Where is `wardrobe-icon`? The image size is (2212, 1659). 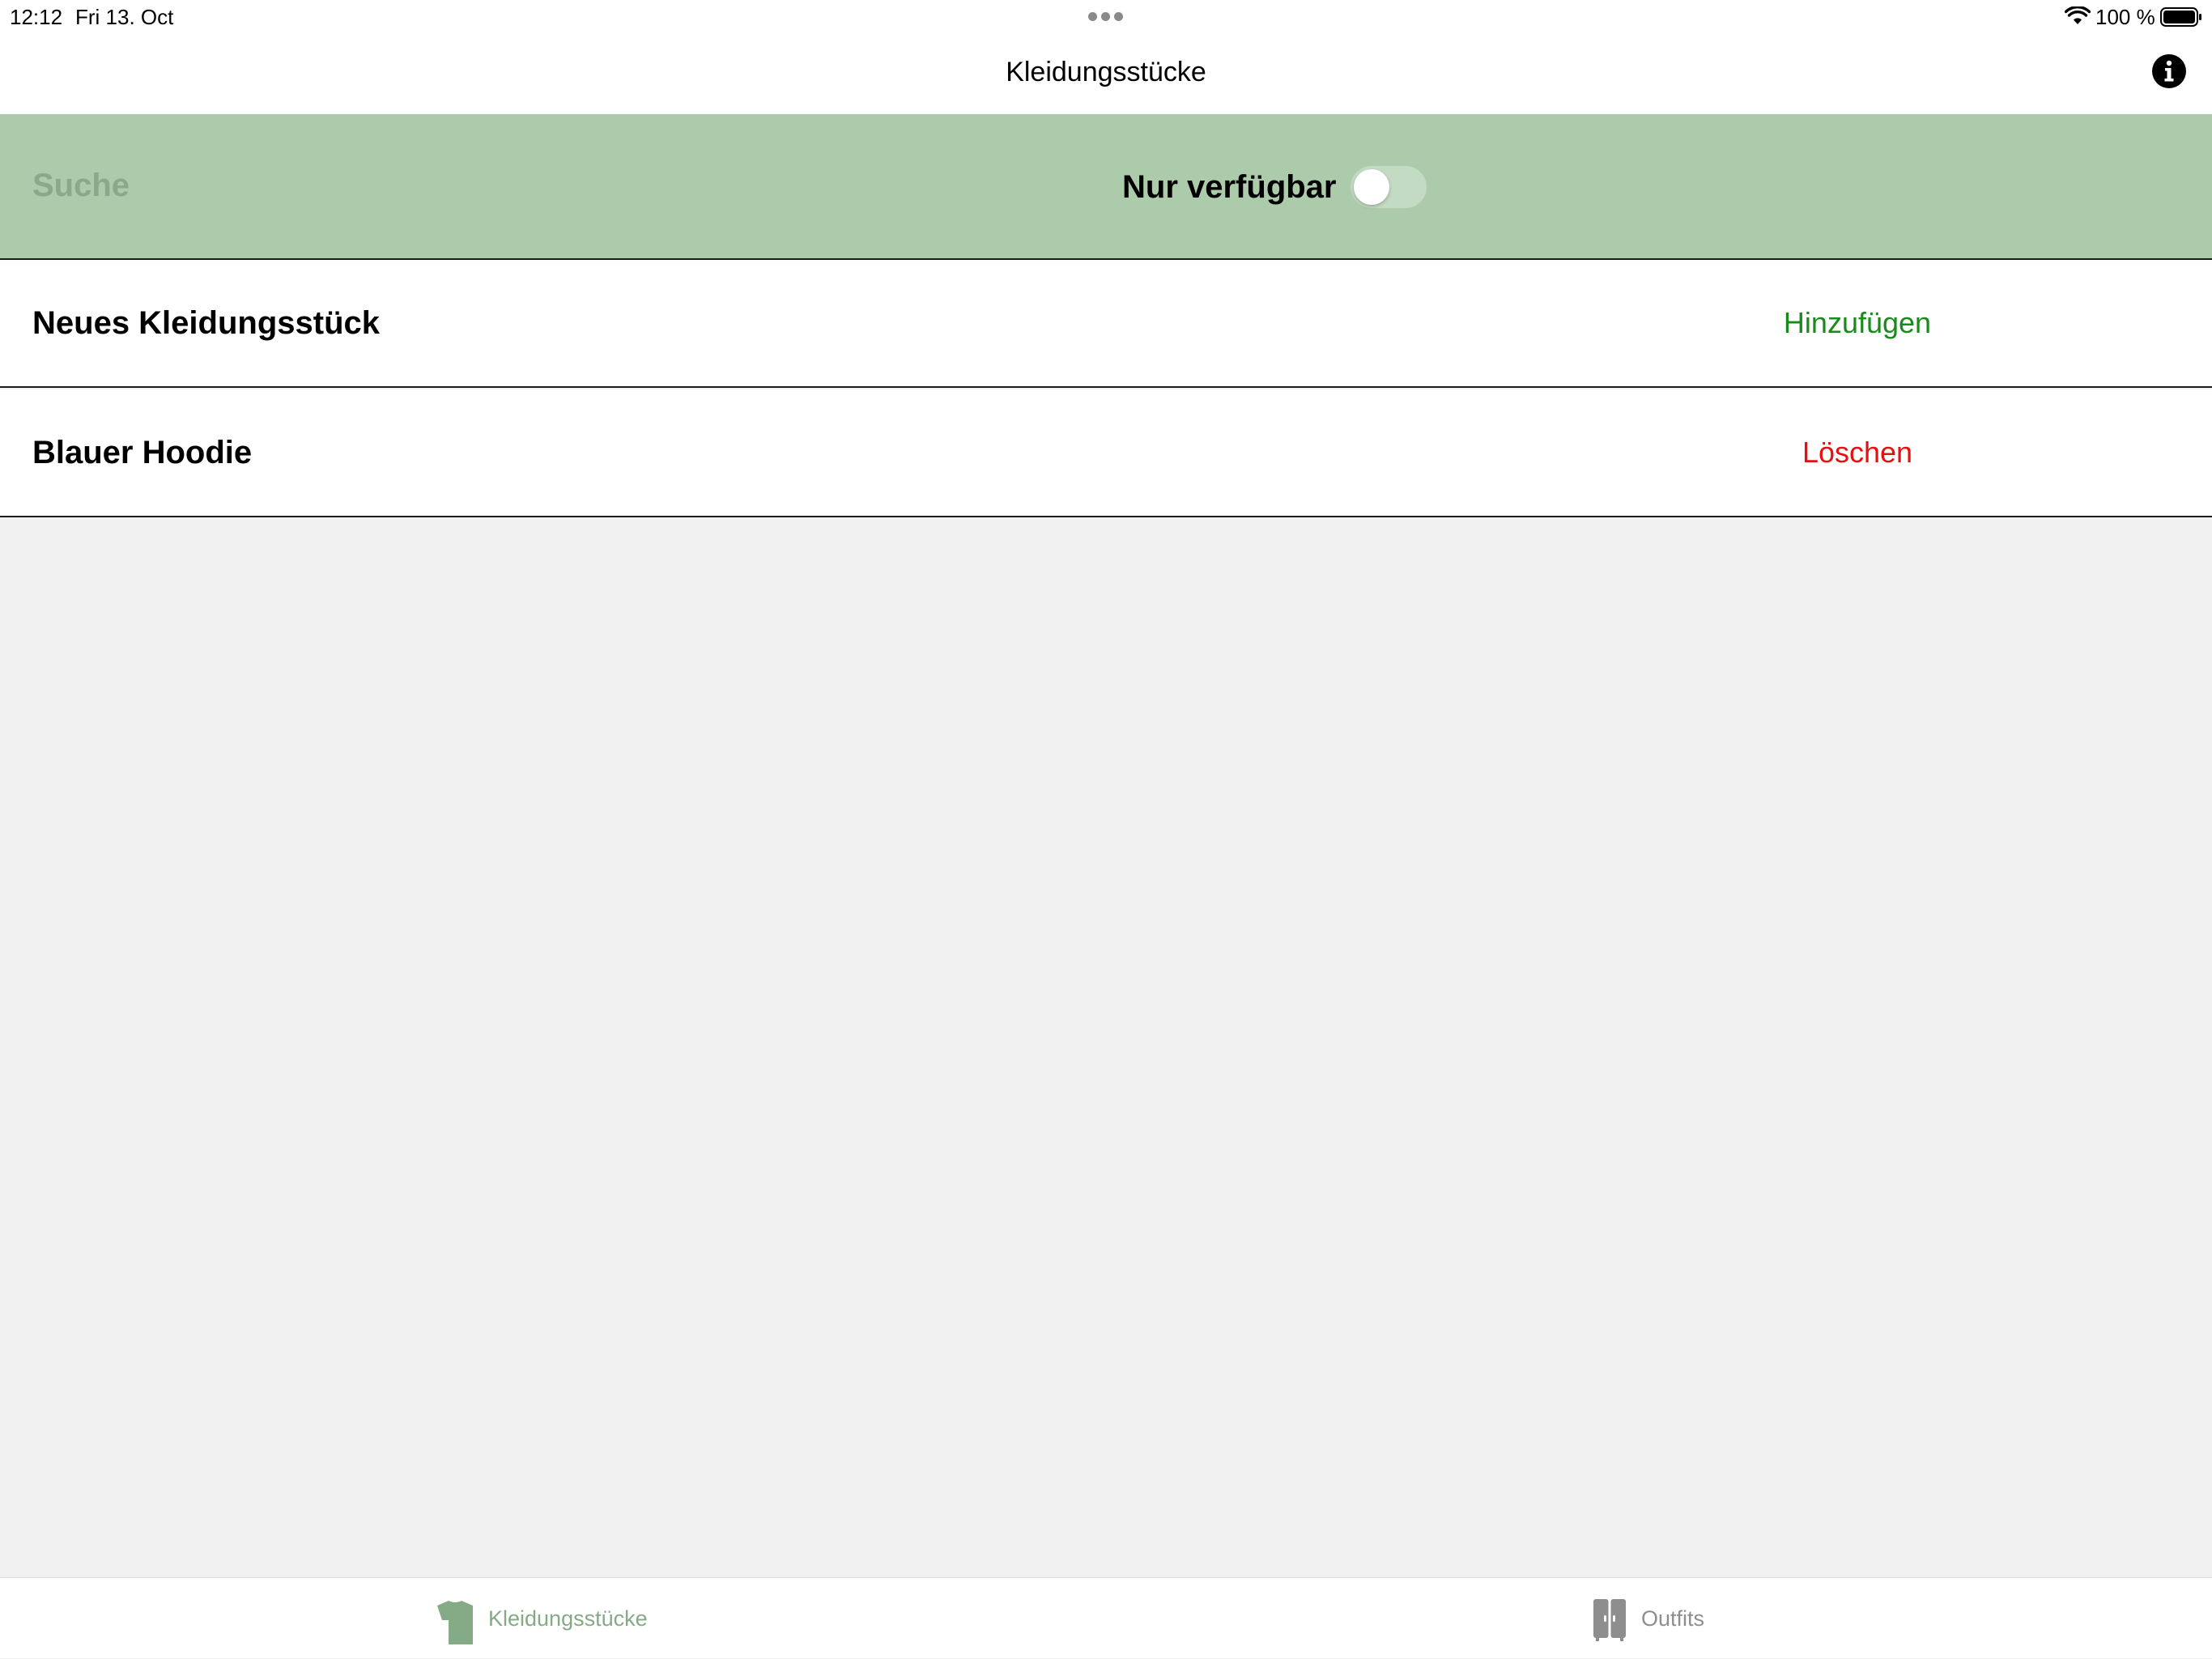 wardrobe-icon is located at coordinates (1610, 1620).